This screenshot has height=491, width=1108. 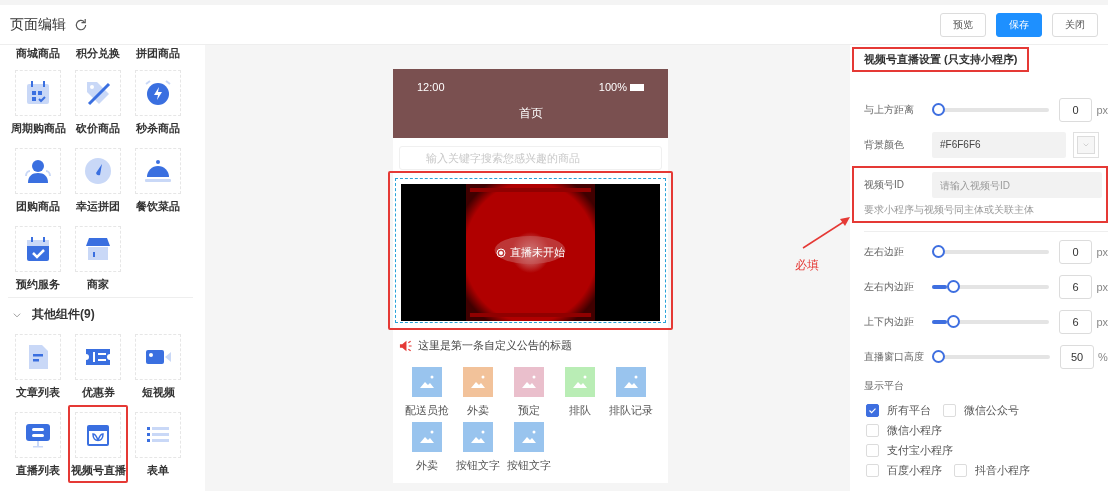 I want to click on hint-text: 要求小程序与视频号同主体或关联主体, so click(x=949, y=210).